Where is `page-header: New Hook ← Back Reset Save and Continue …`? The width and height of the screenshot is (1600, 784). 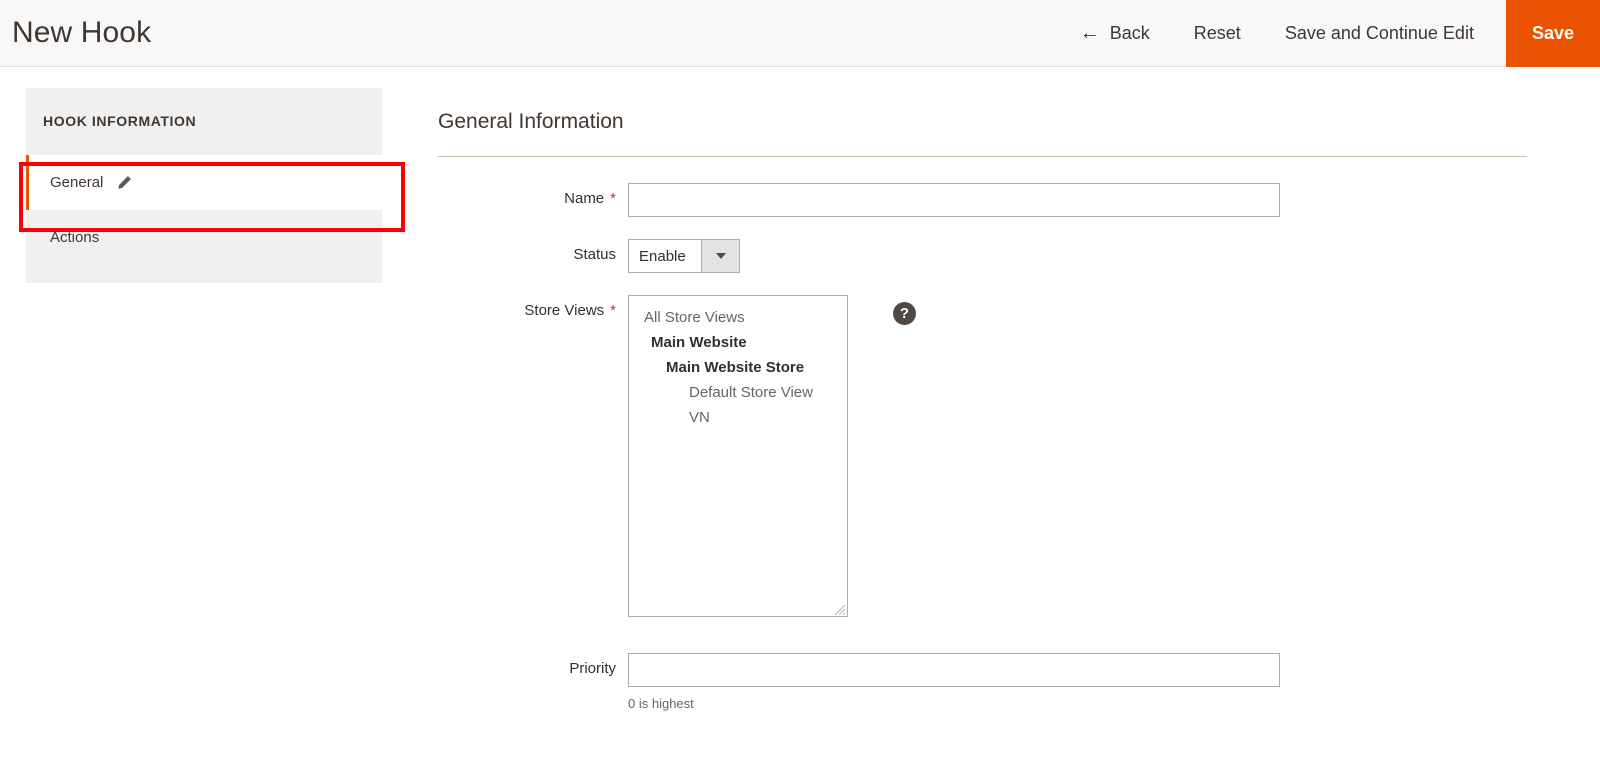 page-header: New Hook ← Back Reset Save and Continue … is located at coordinates (800, 33).